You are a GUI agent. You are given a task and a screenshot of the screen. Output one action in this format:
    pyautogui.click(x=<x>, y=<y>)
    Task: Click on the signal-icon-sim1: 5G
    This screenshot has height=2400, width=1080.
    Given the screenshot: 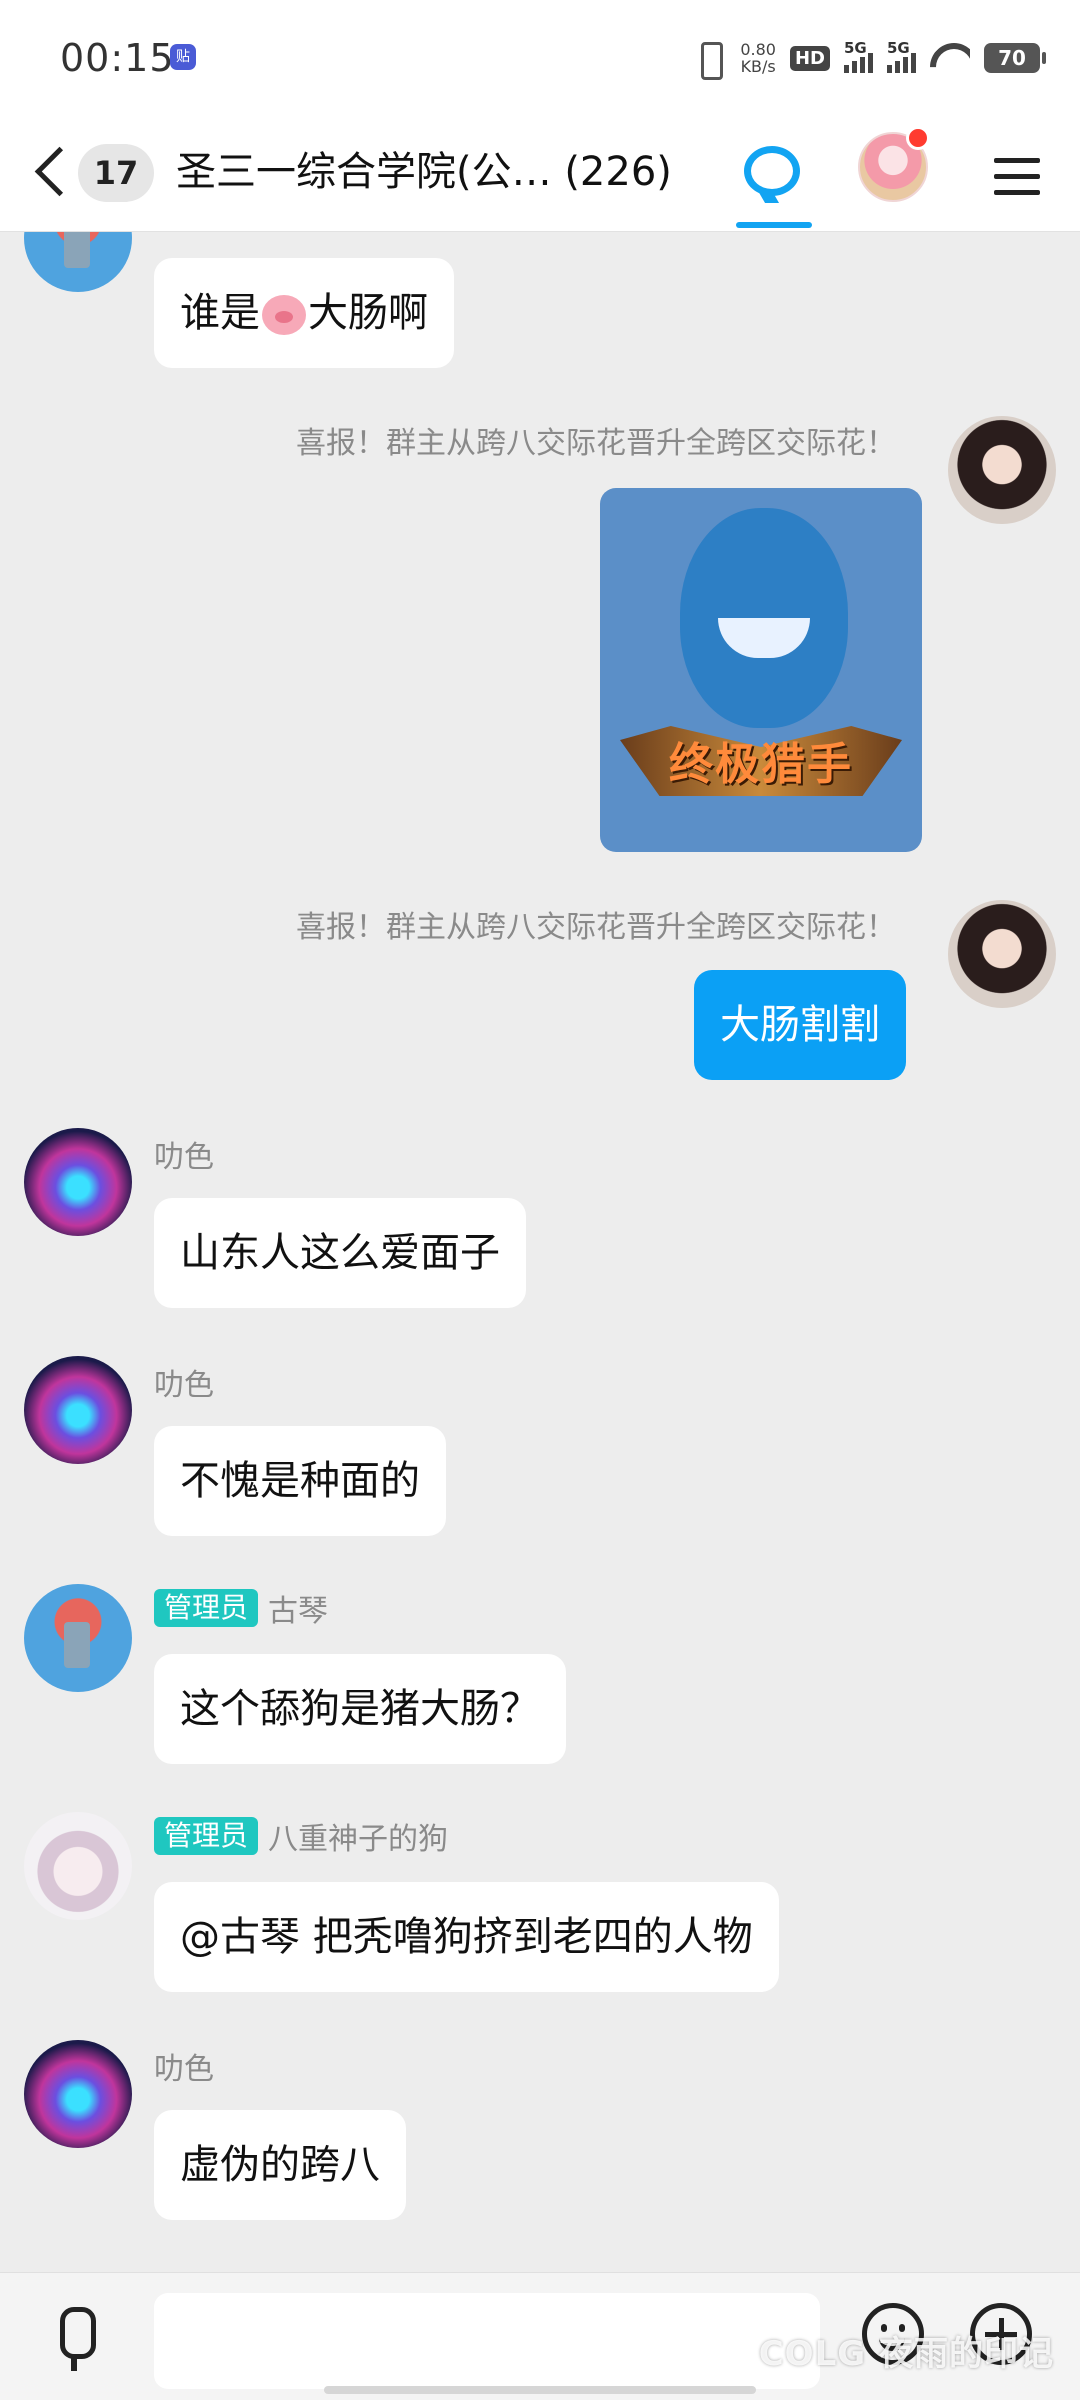 What is the action you would take?
    pyautogui.click(x=858, y=56)
    